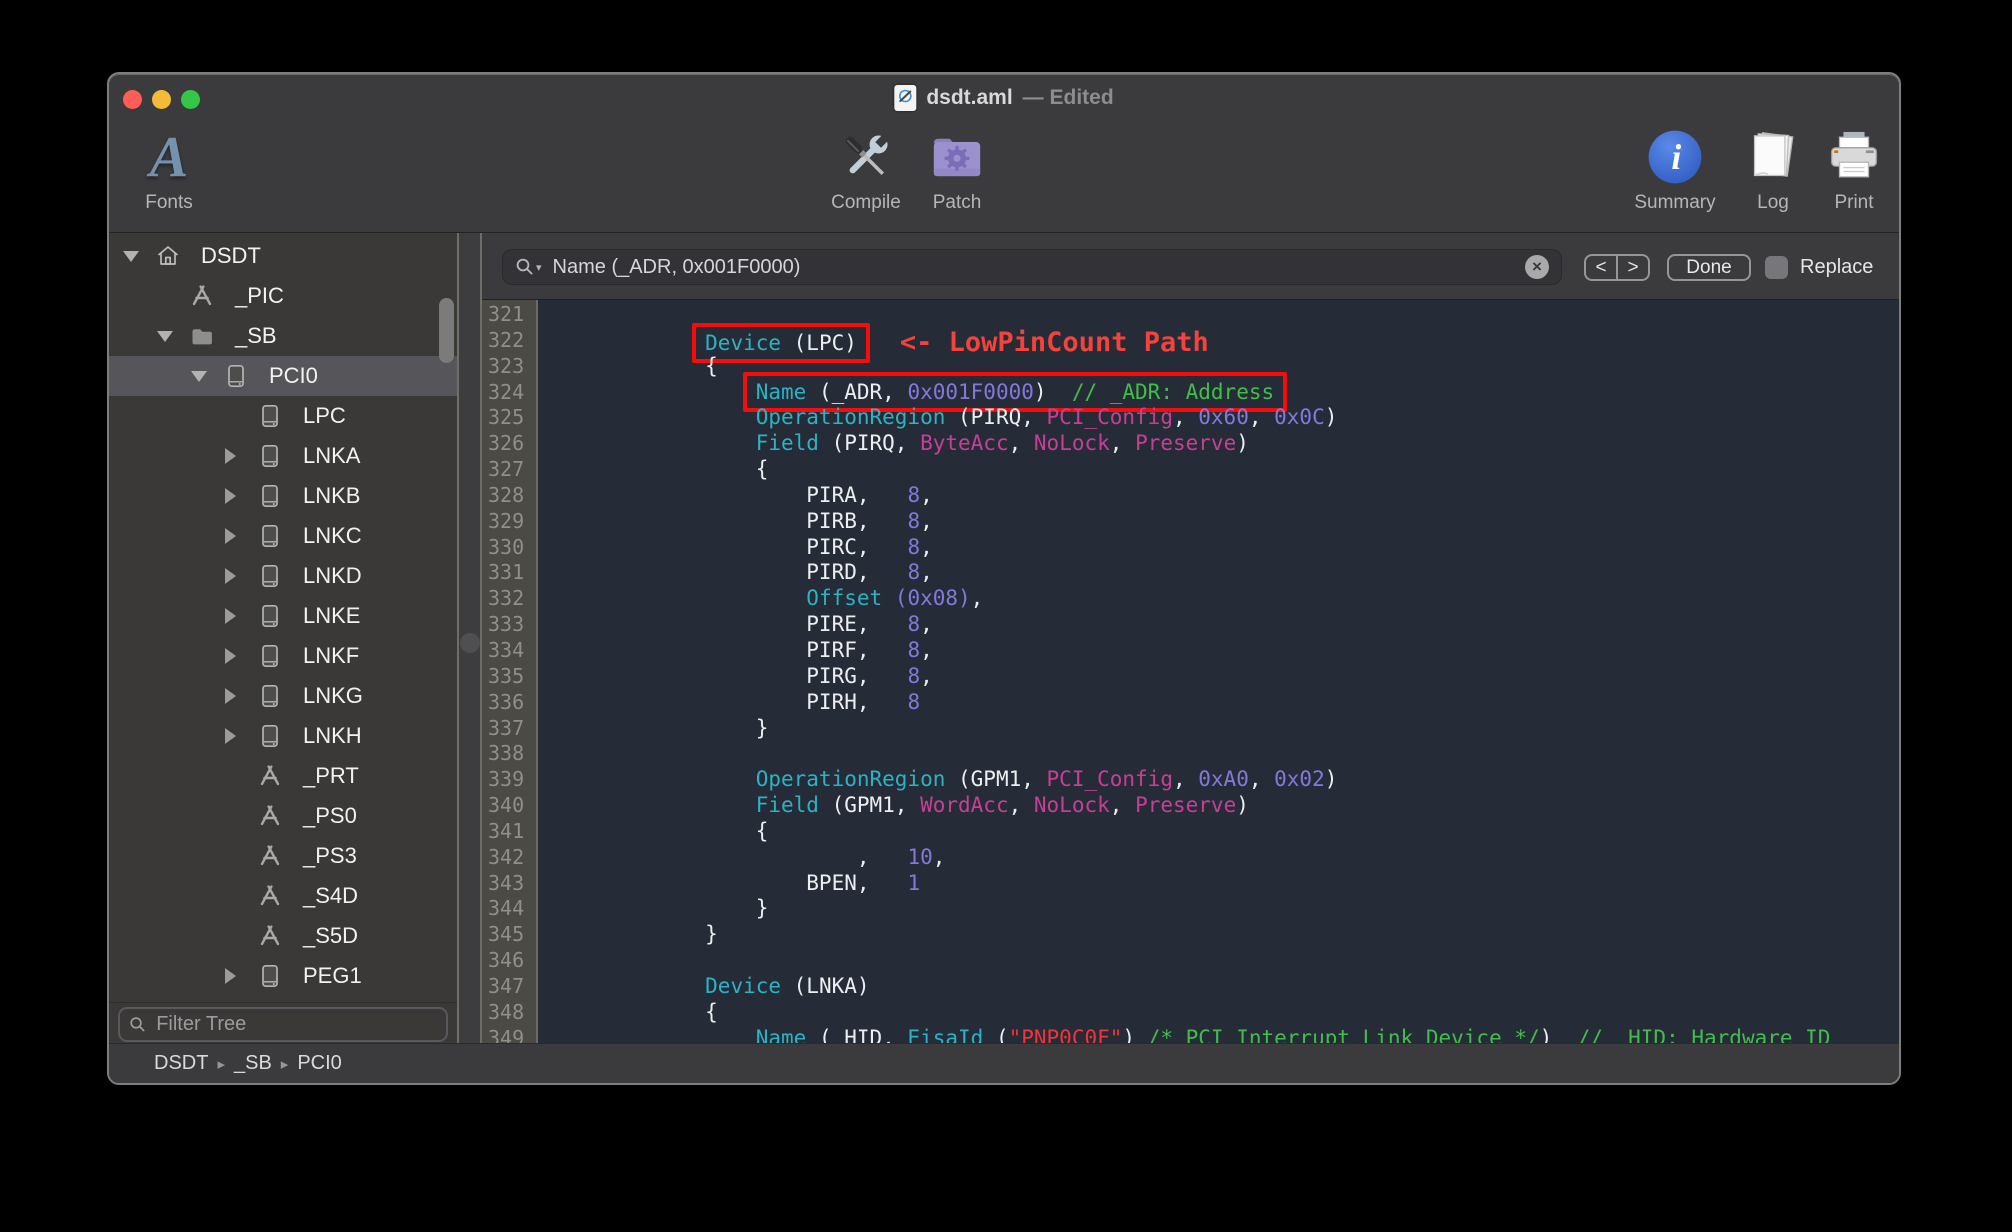 This screenshot has width=2012, height=1232. Describe the element at coordinates (270, 776) in the screenshot. I see `method-icon` at that location.